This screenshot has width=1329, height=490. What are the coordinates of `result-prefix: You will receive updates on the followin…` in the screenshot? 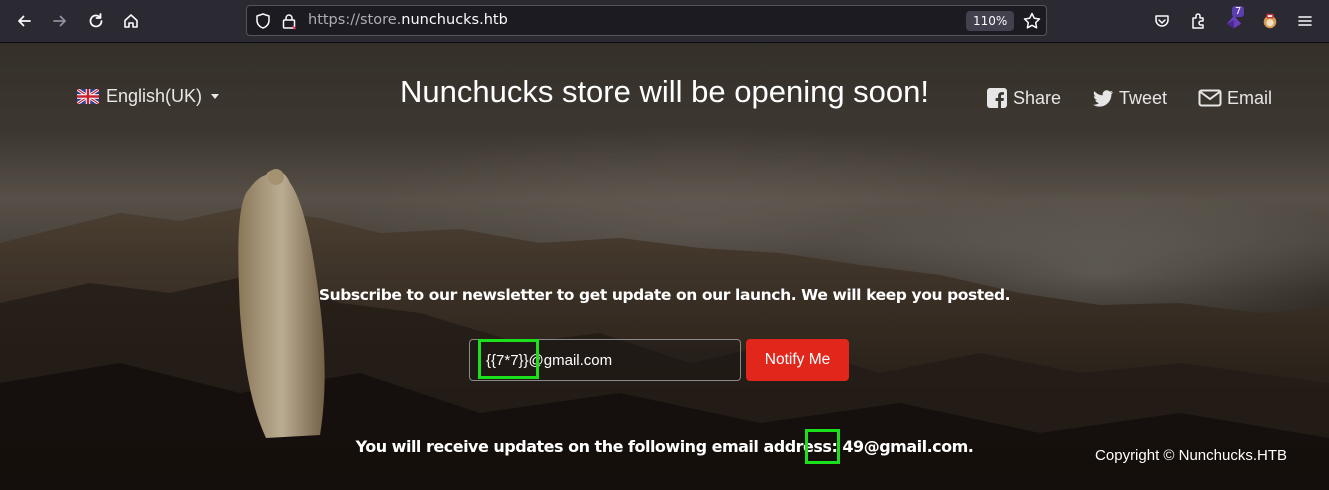 It's located at (599, 446).